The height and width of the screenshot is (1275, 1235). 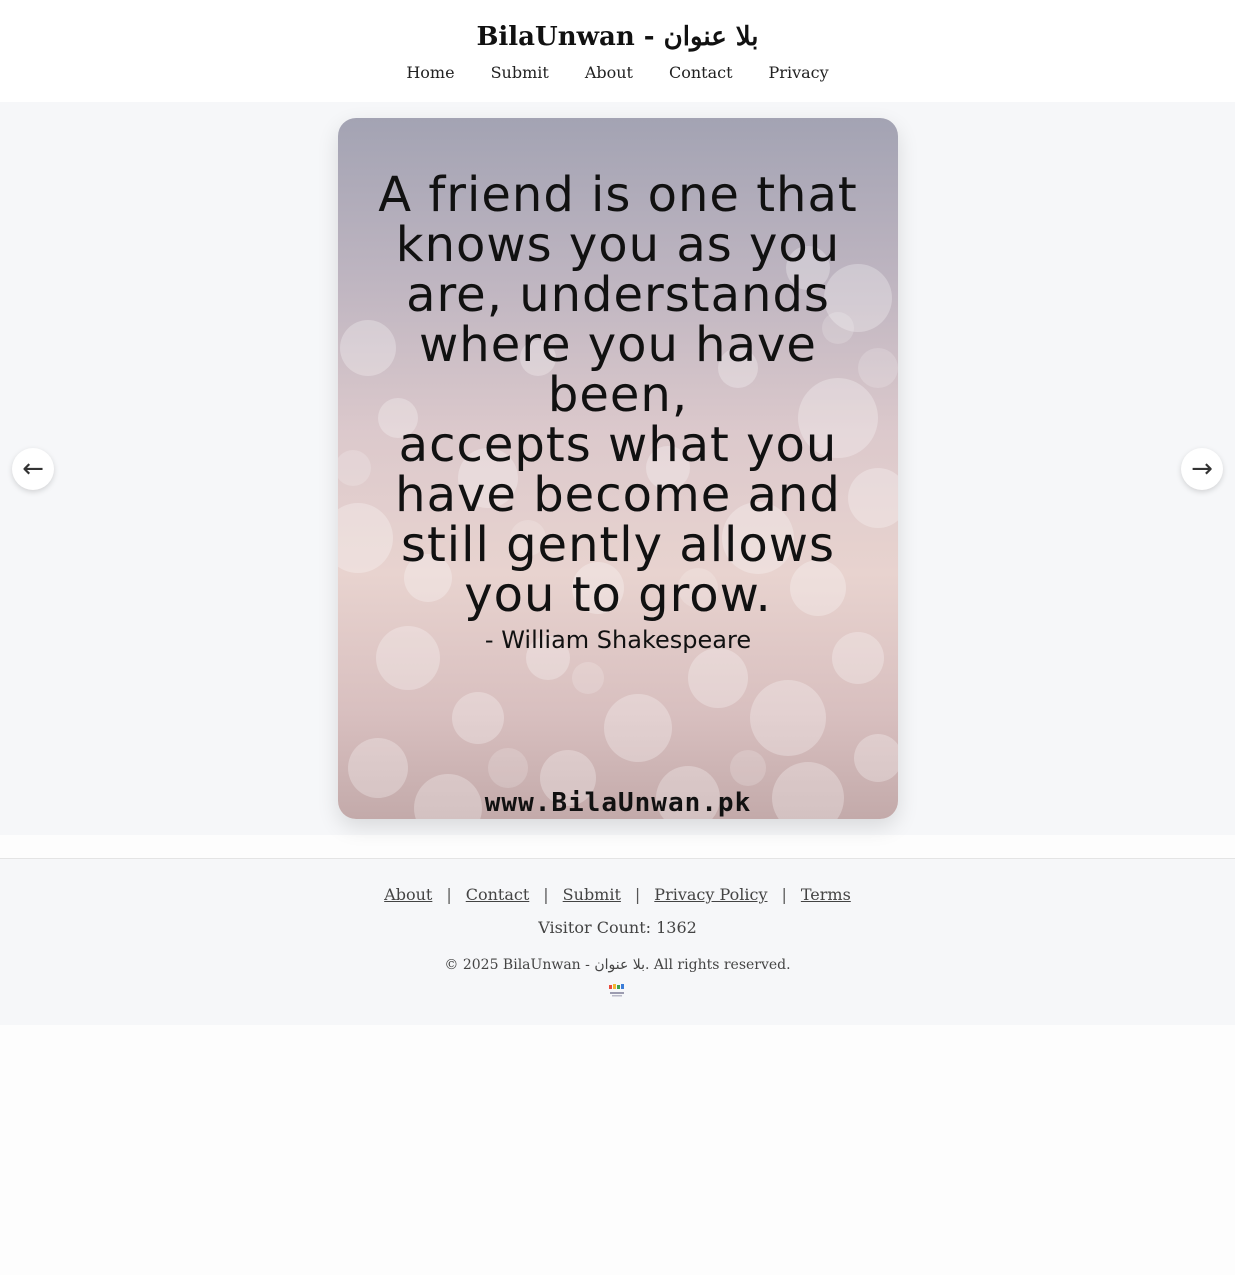 What do you see at coordinates (618, 803) in the screenshot?
I see `watermark-url: www.BilaUnwan.pk` at bounding box center [618, 803].